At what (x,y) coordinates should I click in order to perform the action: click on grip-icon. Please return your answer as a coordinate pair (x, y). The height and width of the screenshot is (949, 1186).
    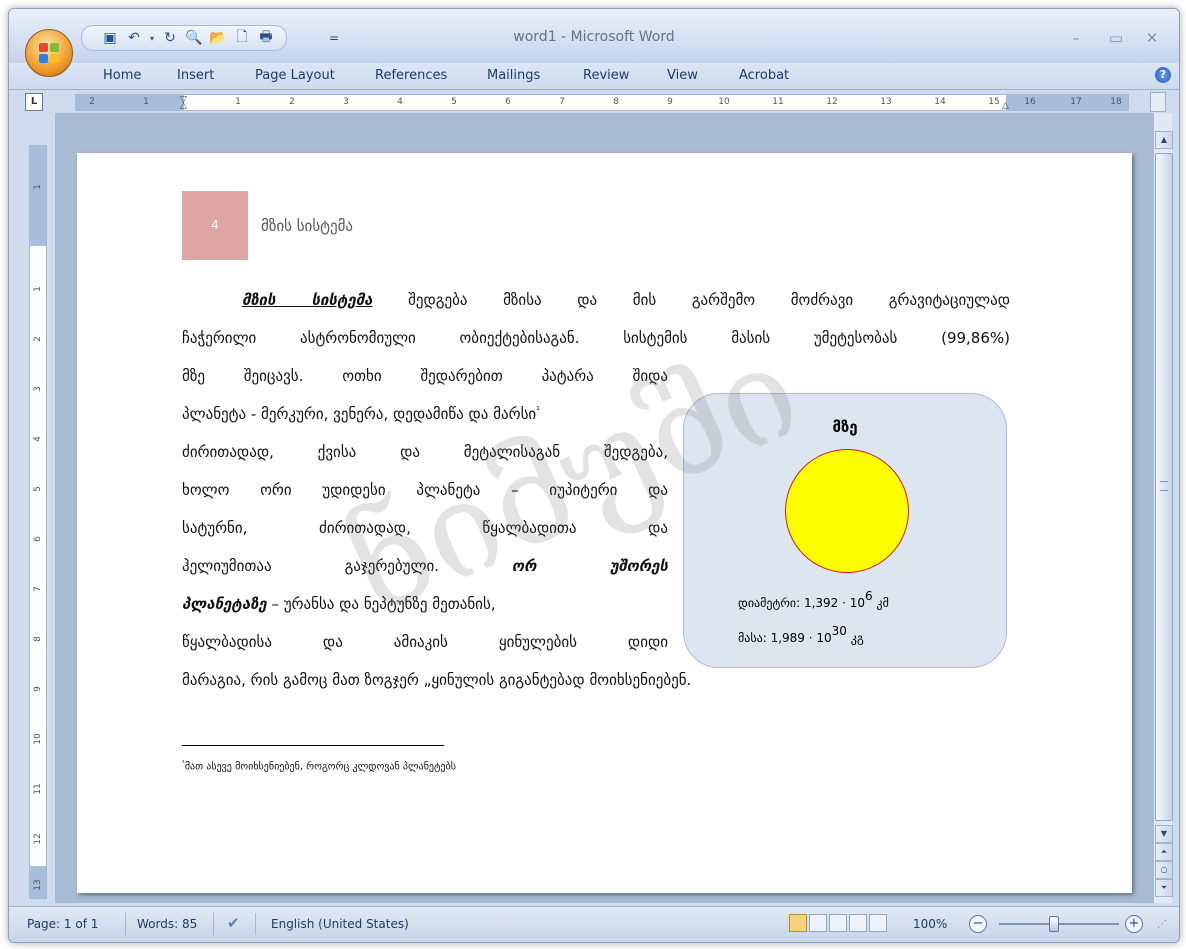
    Looking at the image, I should click on (1164, 486).